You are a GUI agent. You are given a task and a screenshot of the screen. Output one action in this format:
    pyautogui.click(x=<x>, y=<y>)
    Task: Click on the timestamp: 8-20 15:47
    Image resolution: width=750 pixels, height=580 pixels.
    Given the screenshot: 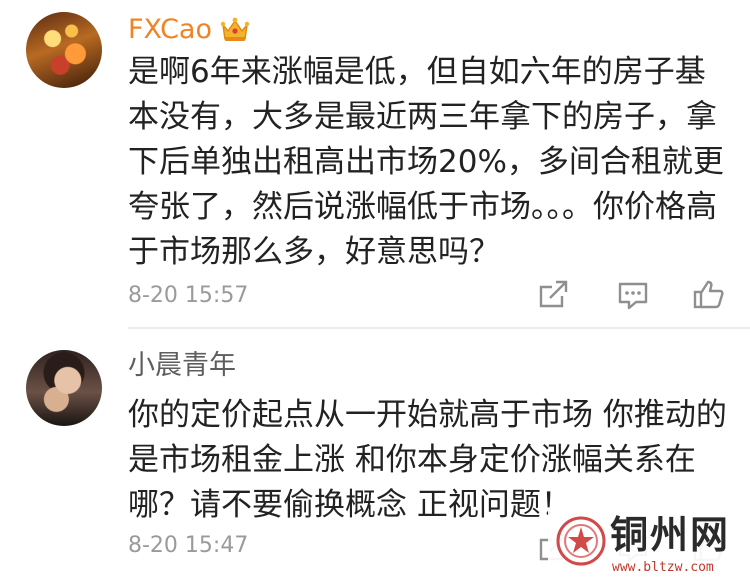 What is the action you would take?
    pyautogui.click(x=188, y=545)
    